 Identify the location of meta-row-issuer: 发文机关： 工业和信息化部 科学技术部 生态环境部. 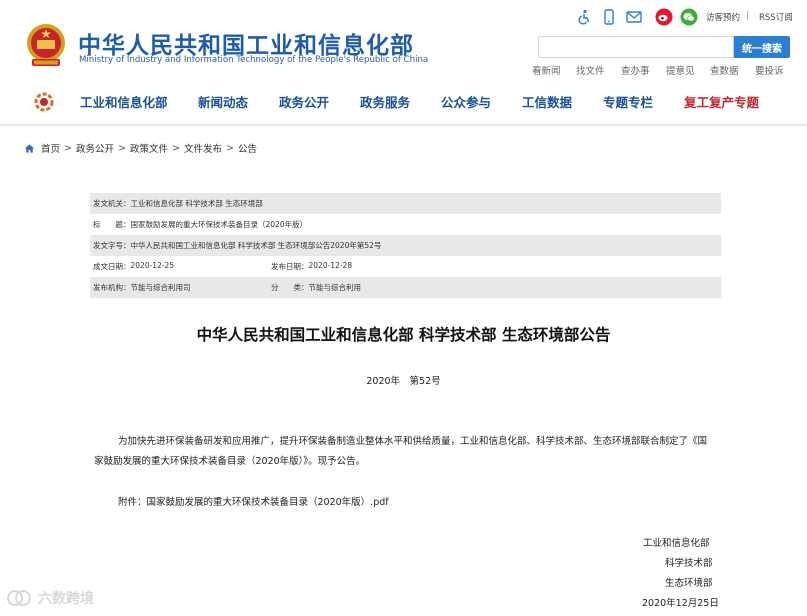
(405, 203).